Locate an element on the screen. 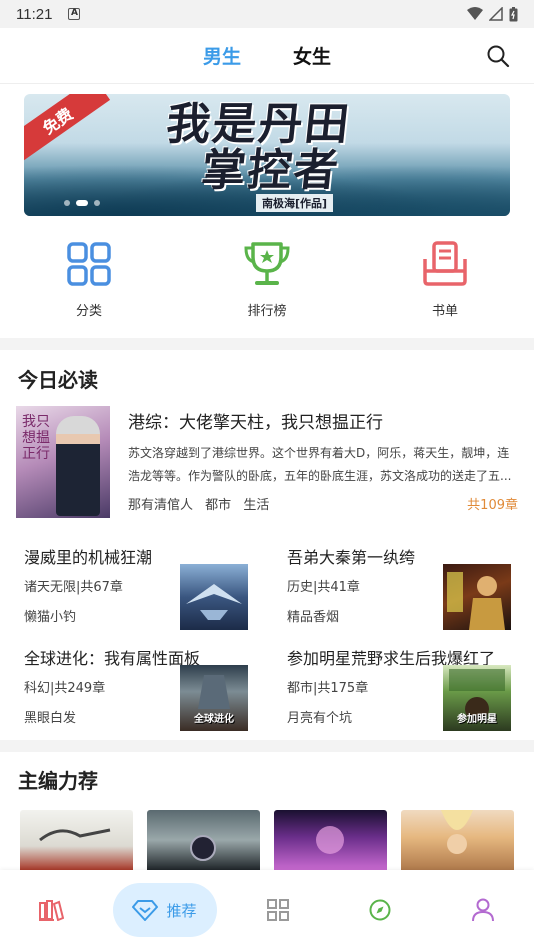 This screenshot has height=950, width=534. entry-ranking-label: 排行榜 is located at coordinates (267, 311).